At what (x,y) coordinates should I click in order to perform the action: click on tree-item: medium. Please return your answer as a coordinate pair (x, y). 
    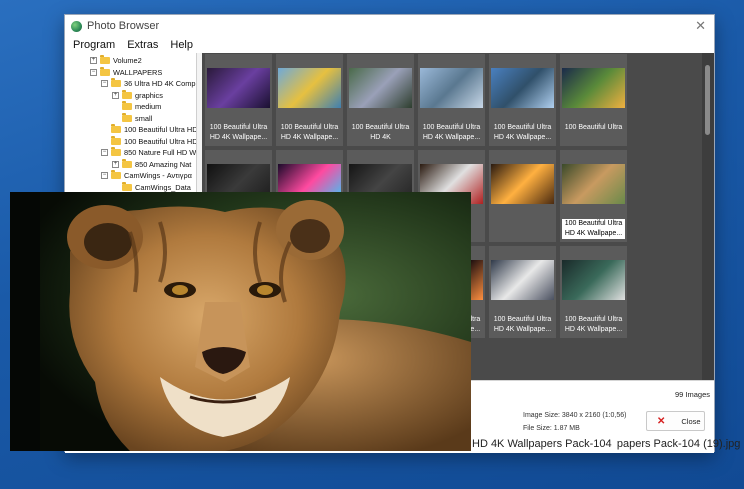
    Looking at the image, I should click on (136, 106).